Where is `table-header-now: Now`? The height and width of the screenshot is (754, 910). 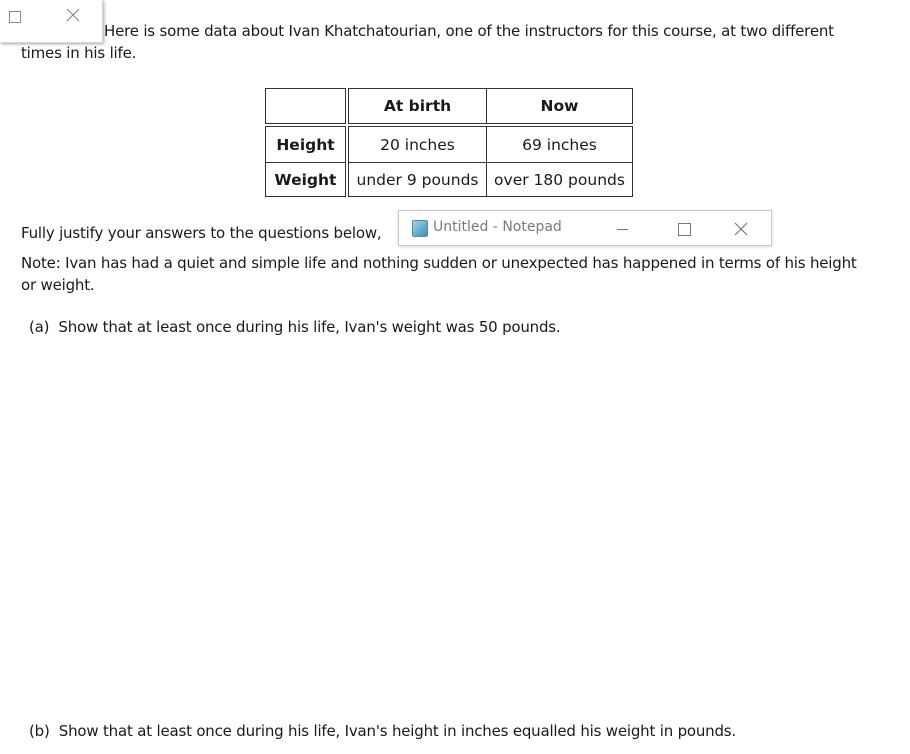
table-header-now: Now is located at coordinates (559, 106).